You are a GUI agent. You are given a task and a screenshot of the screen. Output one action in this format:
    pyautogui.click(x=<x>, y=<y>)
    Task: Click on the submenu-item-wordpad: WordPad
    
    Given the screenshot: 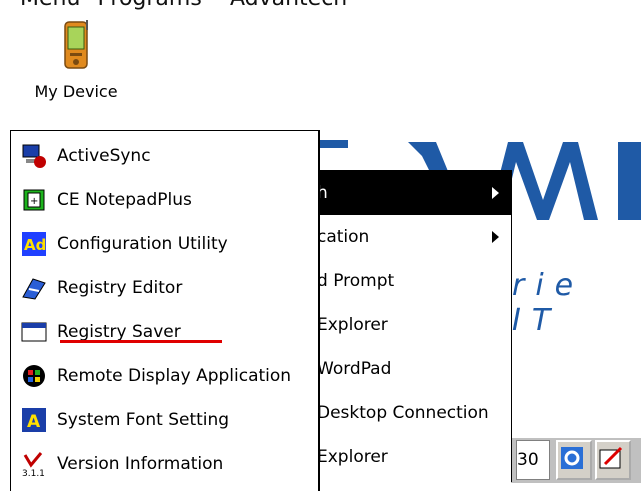 What is the action you would take?
    pyautogui.click(x=414, y=369)
    